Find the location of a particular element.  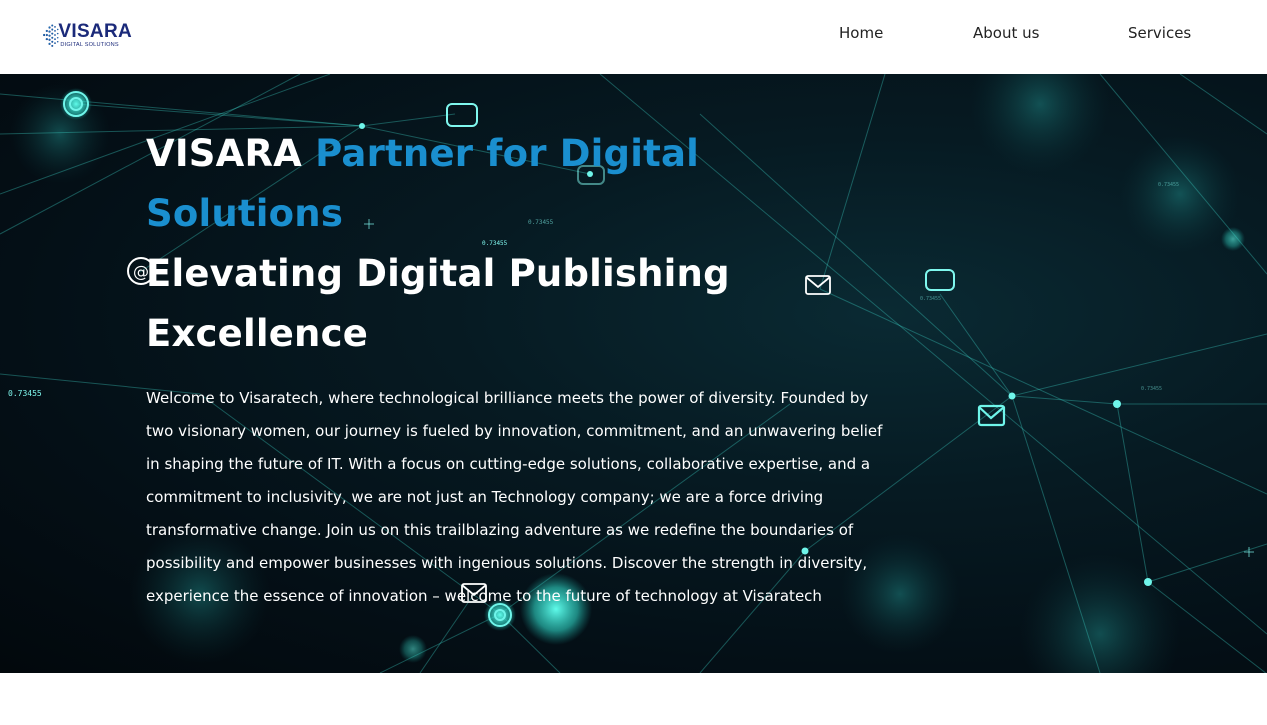

visara-logo: VISARA DIGITAL SOLUTIONS is located at coordinates (86, 35).